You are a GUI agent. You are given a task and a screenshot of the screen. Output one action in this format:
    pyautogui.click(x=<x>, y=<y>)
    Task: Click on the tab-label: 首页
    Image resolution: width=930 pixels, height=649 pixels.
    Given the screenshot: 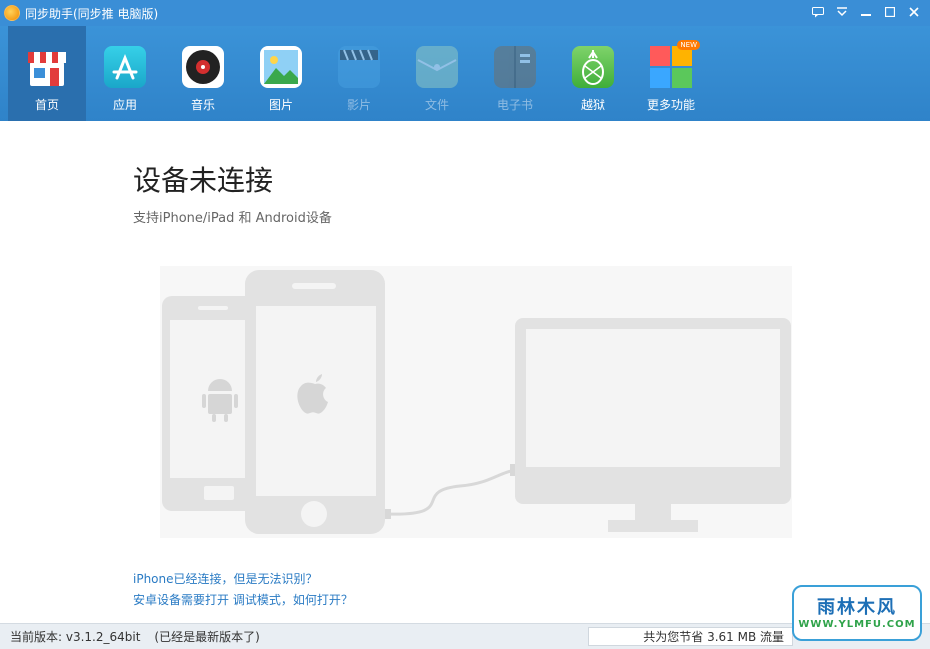 What is the action you would take?
    pyautogui.click(x=46, y=105)
    